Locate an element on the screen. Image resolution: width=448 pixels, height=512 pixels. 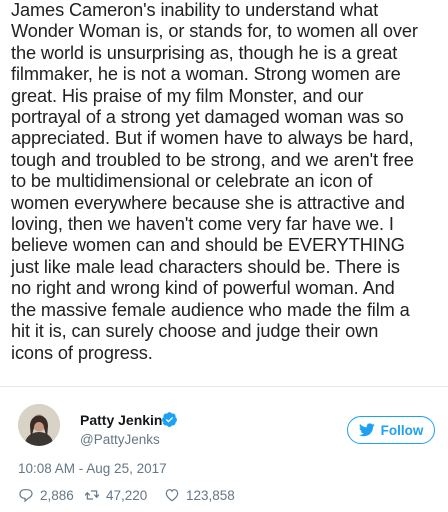
like-button: 123,858 is located at coordinates (199, 495).